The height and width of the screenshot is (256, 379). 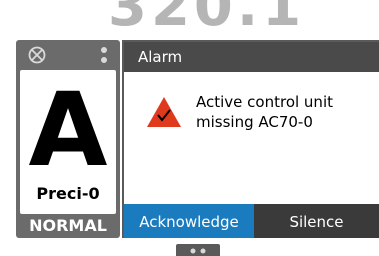 I want to click on rudder-icon, so click(x=37, y=55).